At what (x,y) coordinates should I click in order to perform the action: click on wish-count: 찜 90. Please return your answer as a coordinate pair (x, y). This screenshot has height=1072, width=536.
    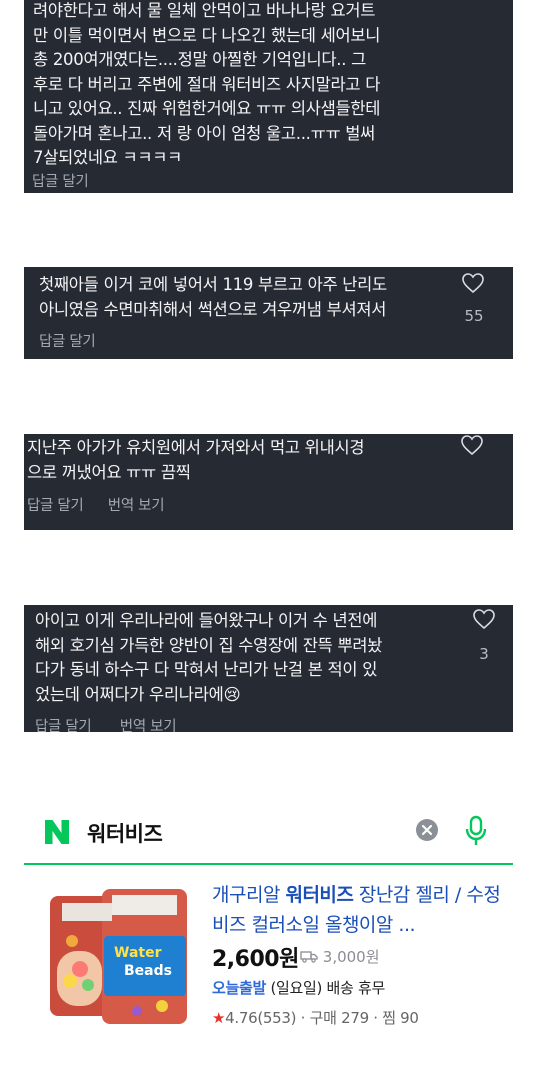
    Looking at the image, I should click on (400, 1018).